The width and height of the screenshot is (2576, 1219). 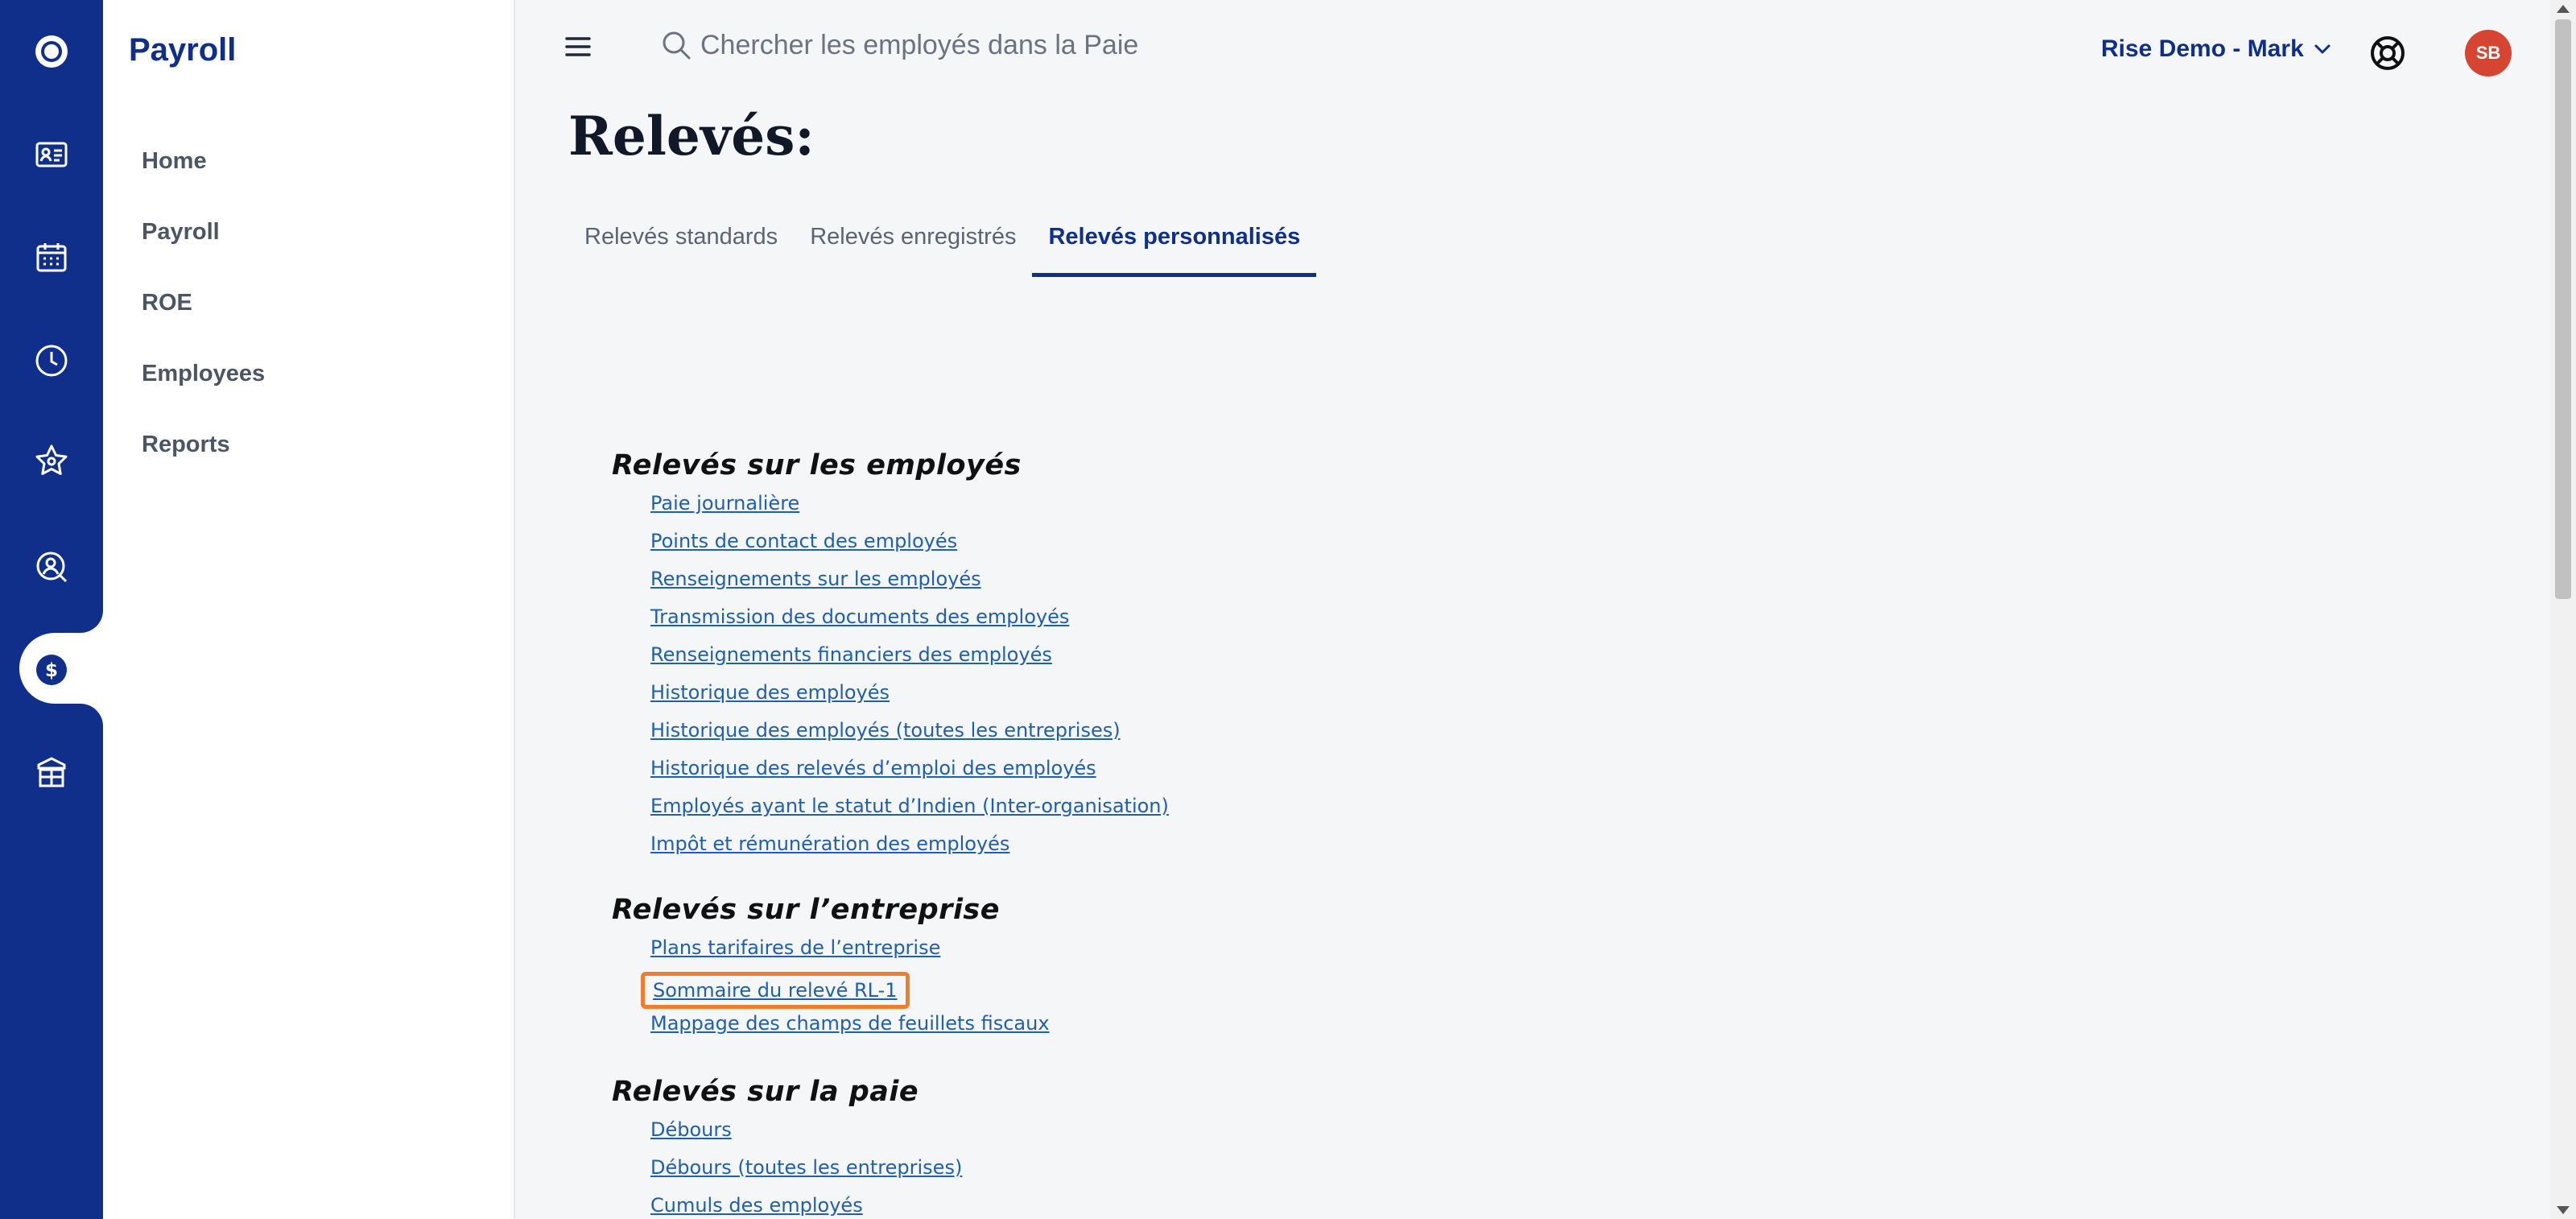 What do you see at coordinates (909, 622) in the screenshot?
I see `report-link-employee-documents: Transmission des documents des employés` at bounding box center [909, 622].